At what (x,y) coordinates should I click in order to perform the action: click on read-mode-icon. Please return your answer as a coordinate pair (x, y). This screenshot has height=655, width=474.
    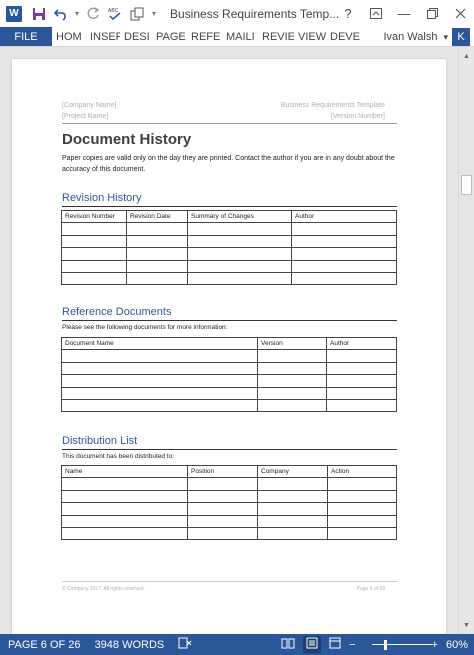
    Looking at the image, I should click on (288, 644).